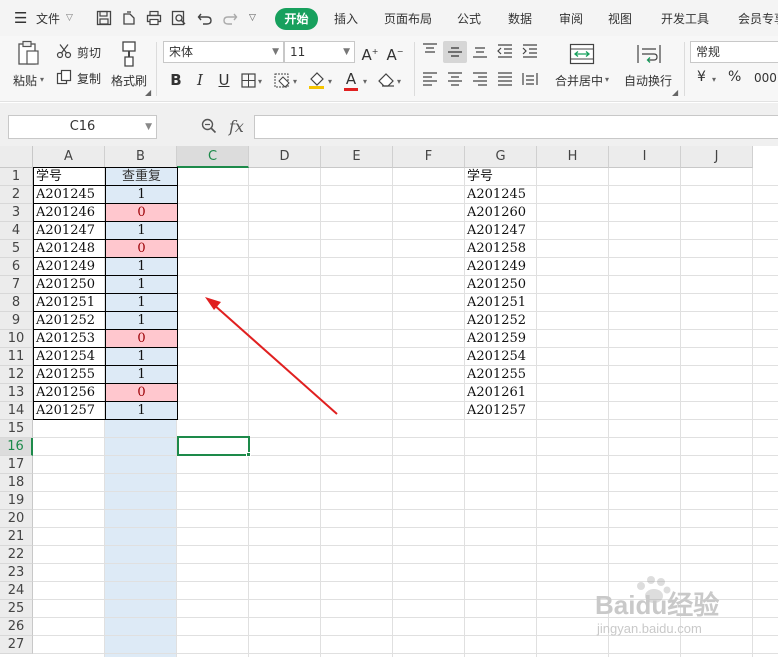 The height and width of the screenshot is (657, 778). I want to click on cell-b2: 1, so click(141, 194).